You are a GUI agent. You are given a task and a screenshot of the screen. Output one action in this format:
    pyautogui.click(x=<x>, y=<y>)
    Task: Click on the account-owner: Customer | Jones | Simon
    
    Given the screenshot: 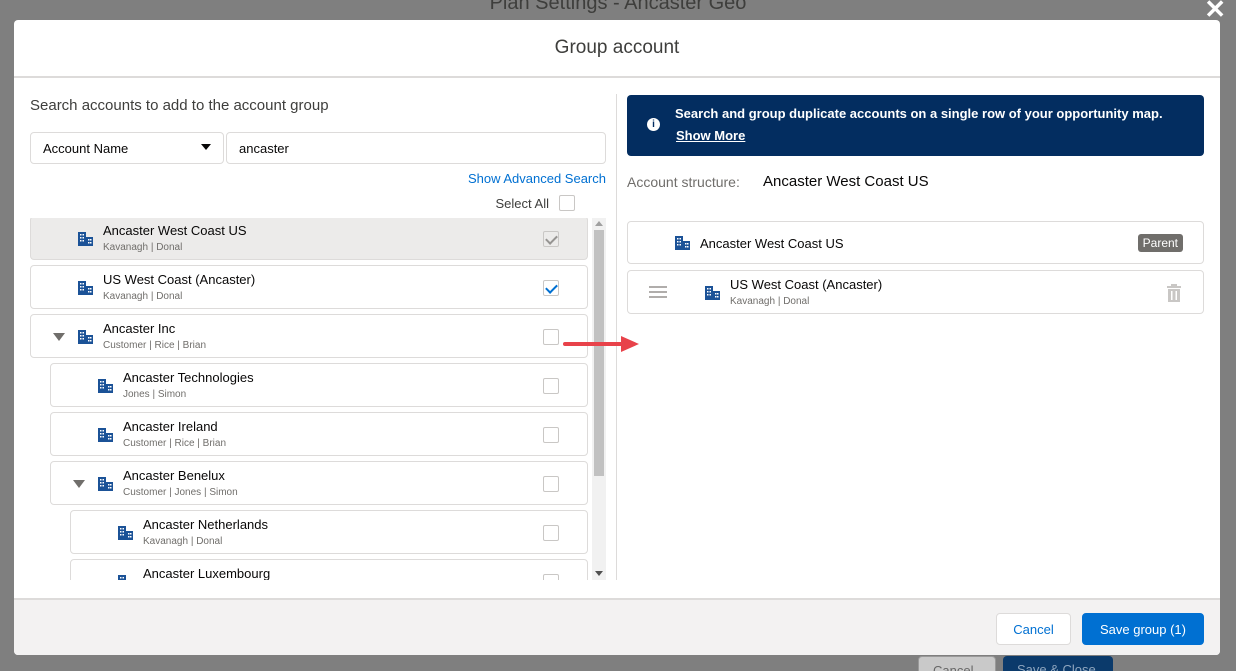 What is the action you would take?
    pyautogui.click(x=180, y=492)
    